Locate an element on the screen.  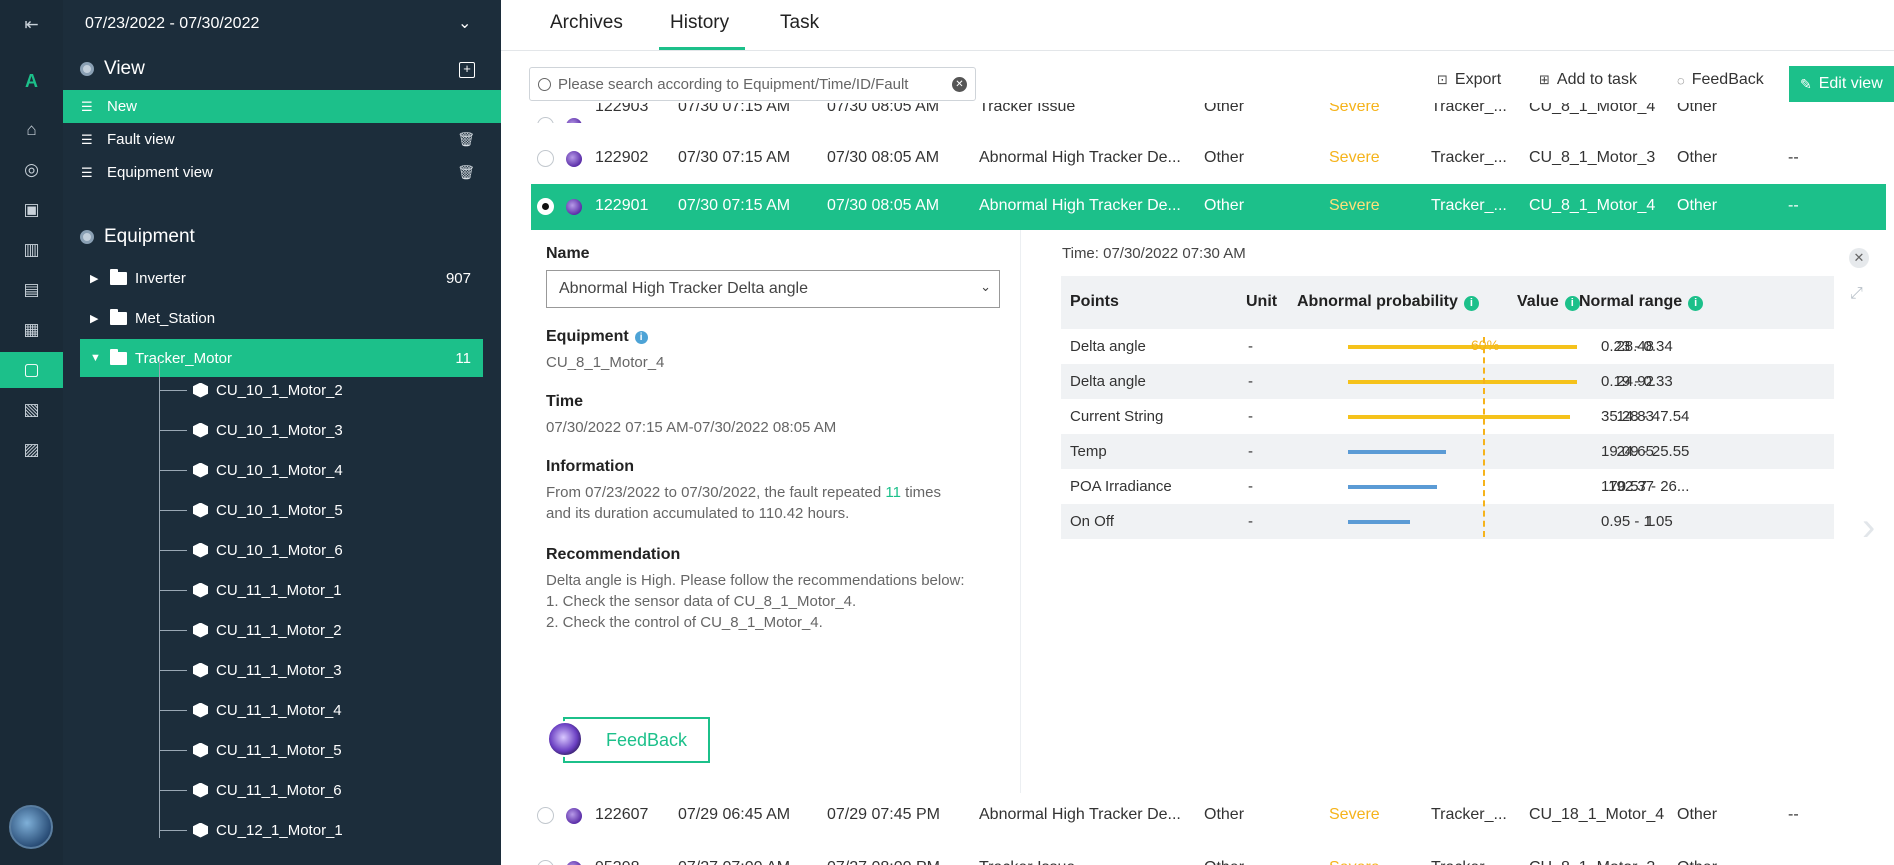
user-avatar is located at coordinates (31, 827).